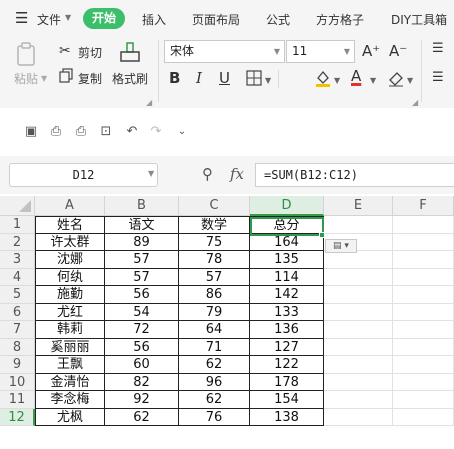  I want to click on cell-f1, so click(423, 225).